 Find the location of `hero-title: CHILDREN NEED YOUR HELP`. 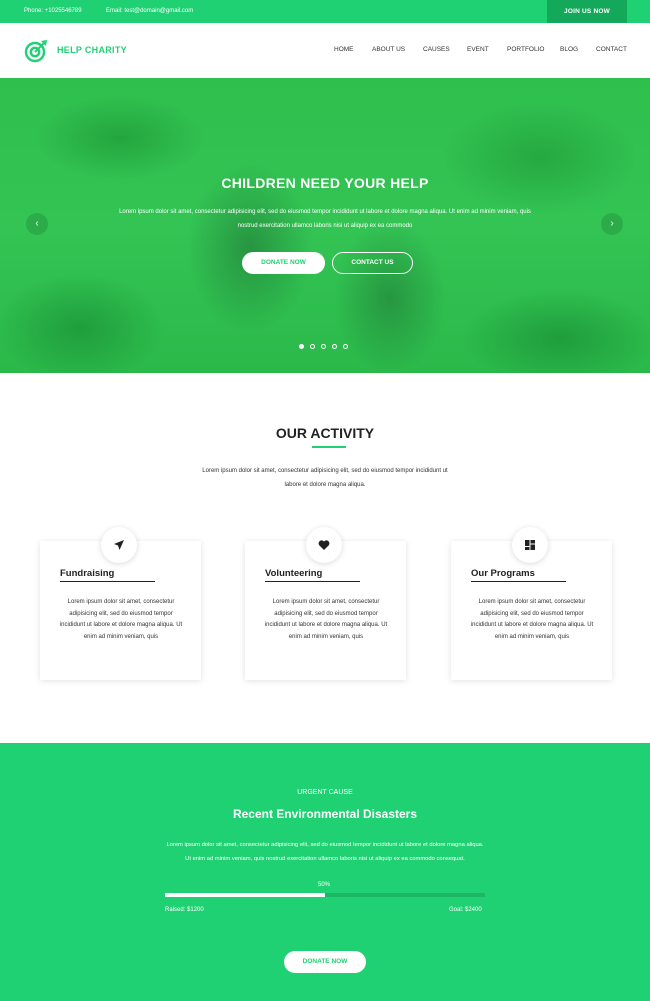

hero-title: CHILDREN NEED YOUR HELP is located at coordinates (325, 183).